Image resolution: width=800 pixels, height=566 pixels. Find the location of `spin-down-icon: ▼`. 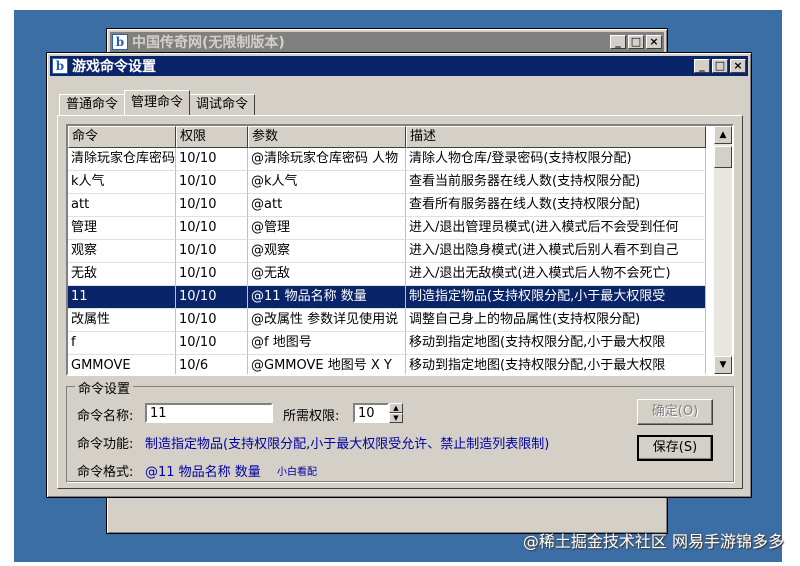

spin-down-icon: ▼ is located at coordinates (396, 418).